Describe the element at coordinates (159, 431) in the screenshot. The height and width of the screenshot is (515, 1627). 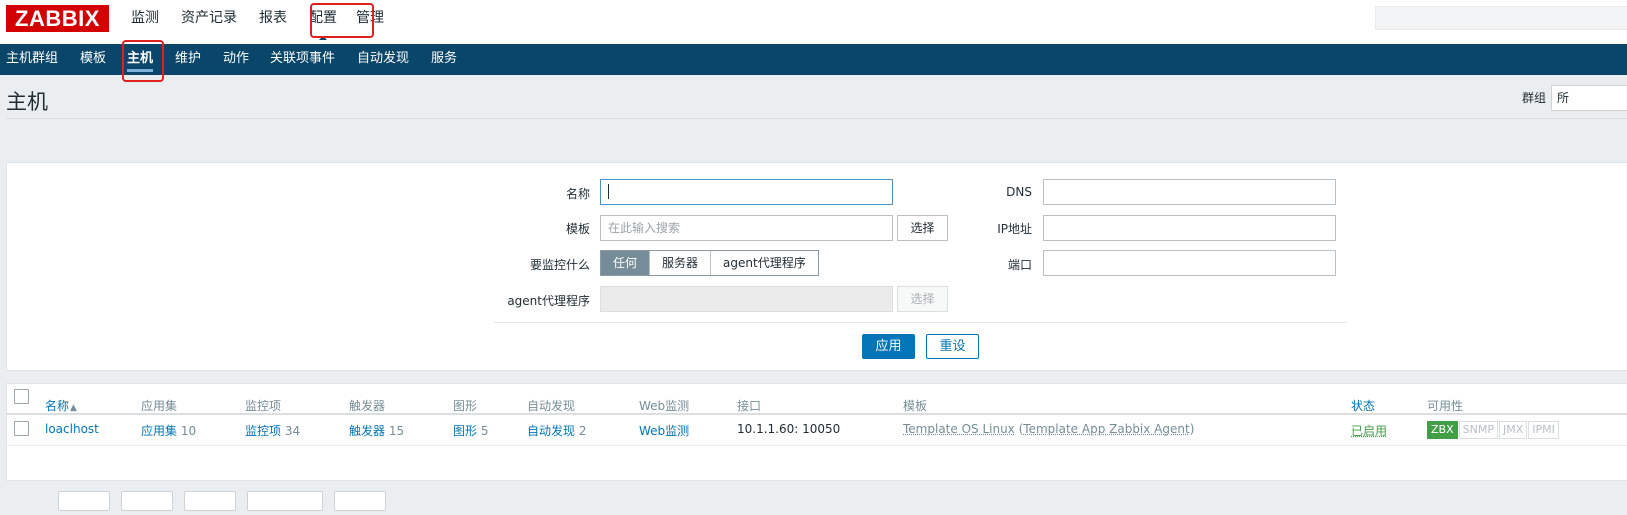
I see `host-apps-link: 应用集` at that location.